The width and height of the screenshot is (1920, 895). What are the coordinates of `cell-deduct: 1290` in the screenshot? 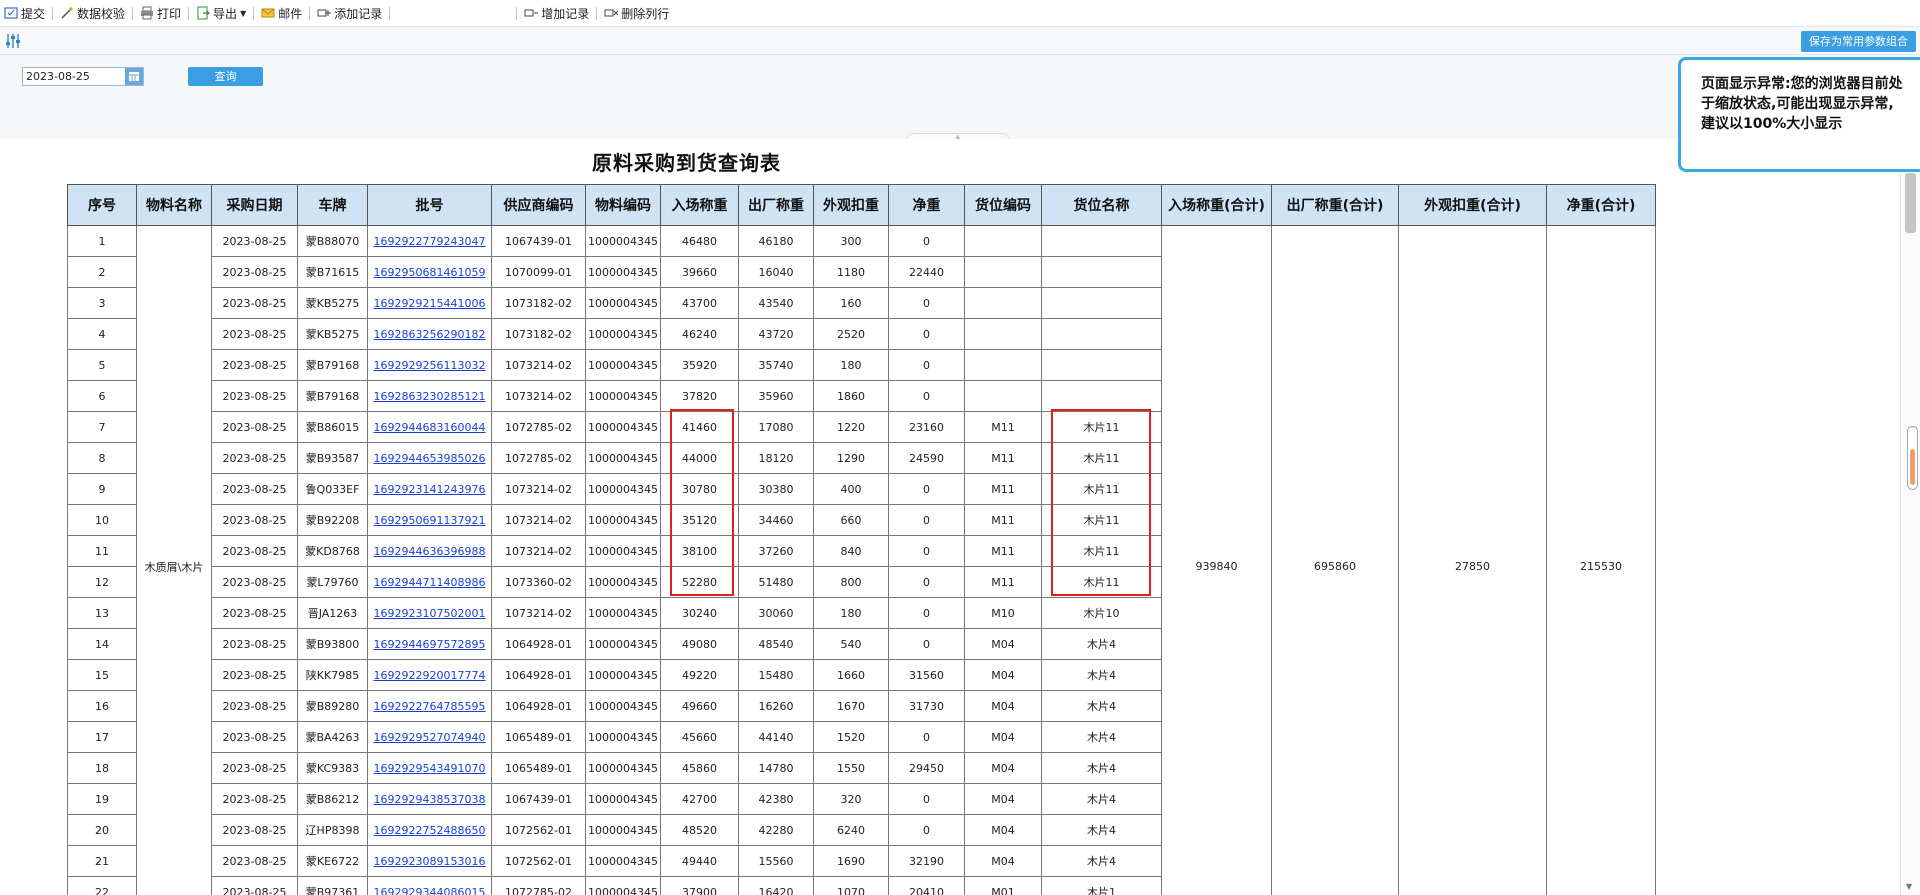 It's located at (851, 458).